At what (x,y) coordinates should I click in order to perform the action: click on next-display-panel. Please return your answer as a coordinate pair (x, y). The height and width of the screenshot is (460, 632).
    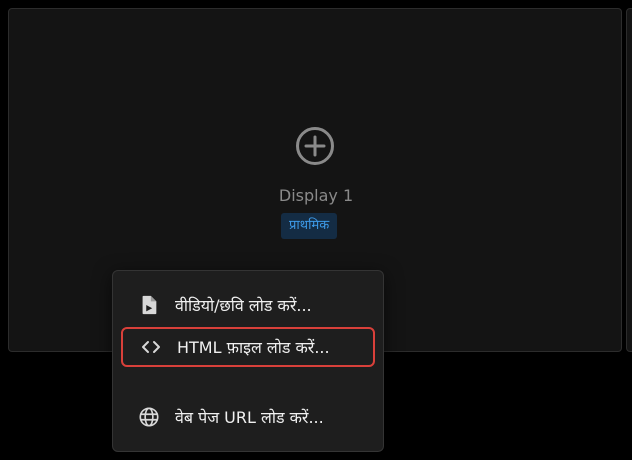
    Looking at the image, I should click on (629, 180).